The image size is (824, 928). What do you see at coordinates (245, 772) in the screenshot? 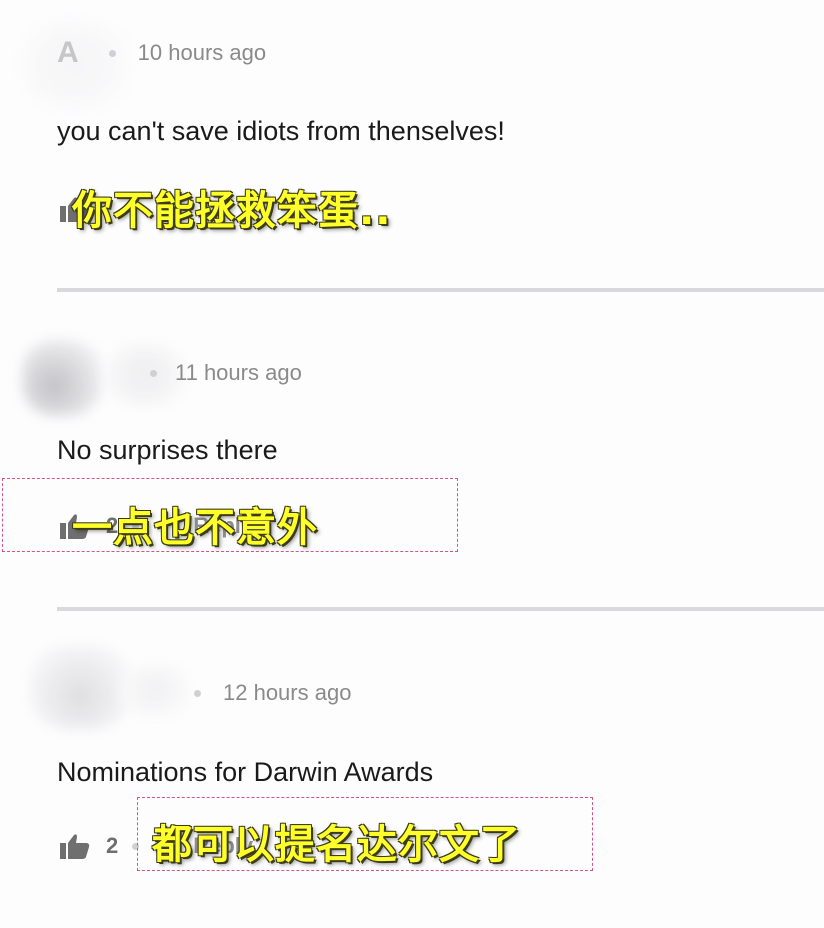
I see `comment-text: Nominations for Darwin Awards` at bounding box center [245, 772].